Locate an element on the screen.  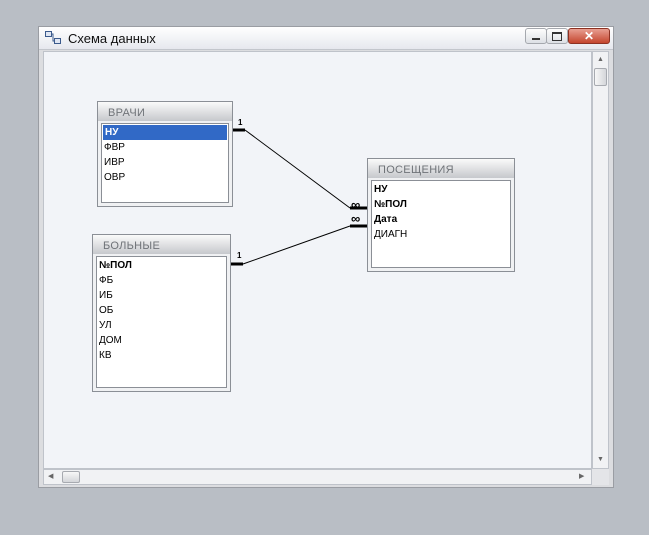
window-title: Схема данных is located at coordinates (112, 38).